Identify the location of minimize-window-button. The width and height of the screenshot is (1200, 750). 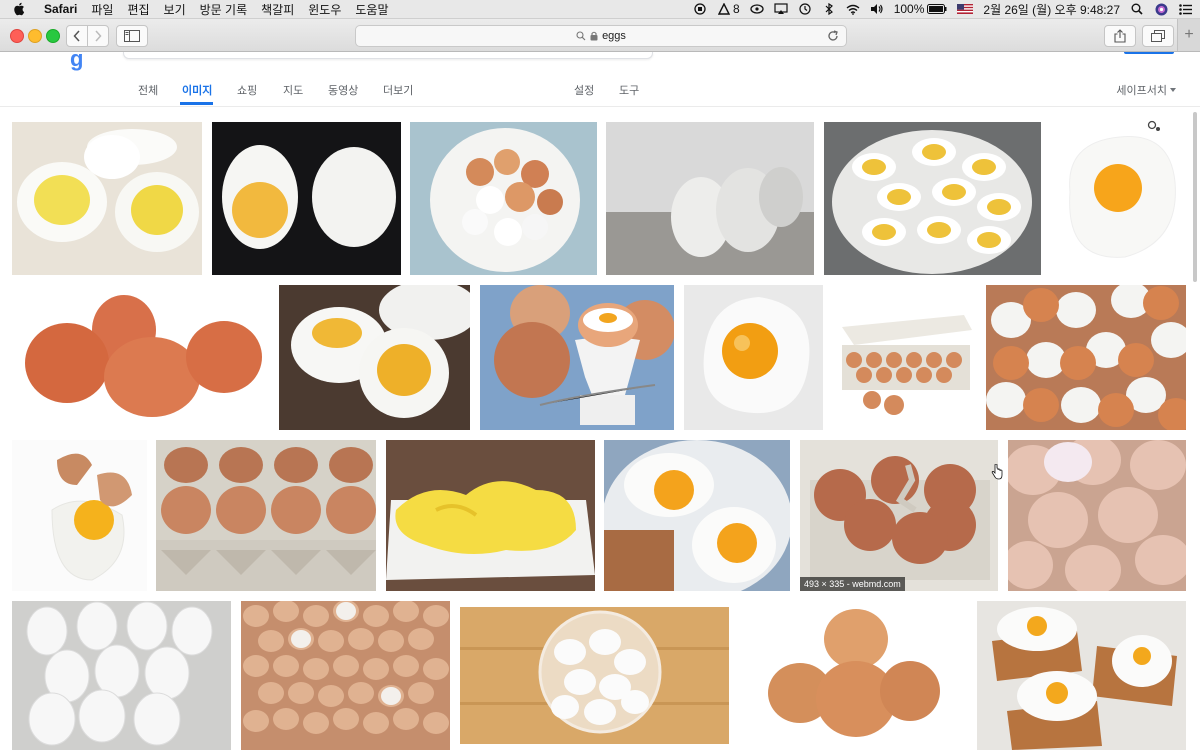
(35, 36).